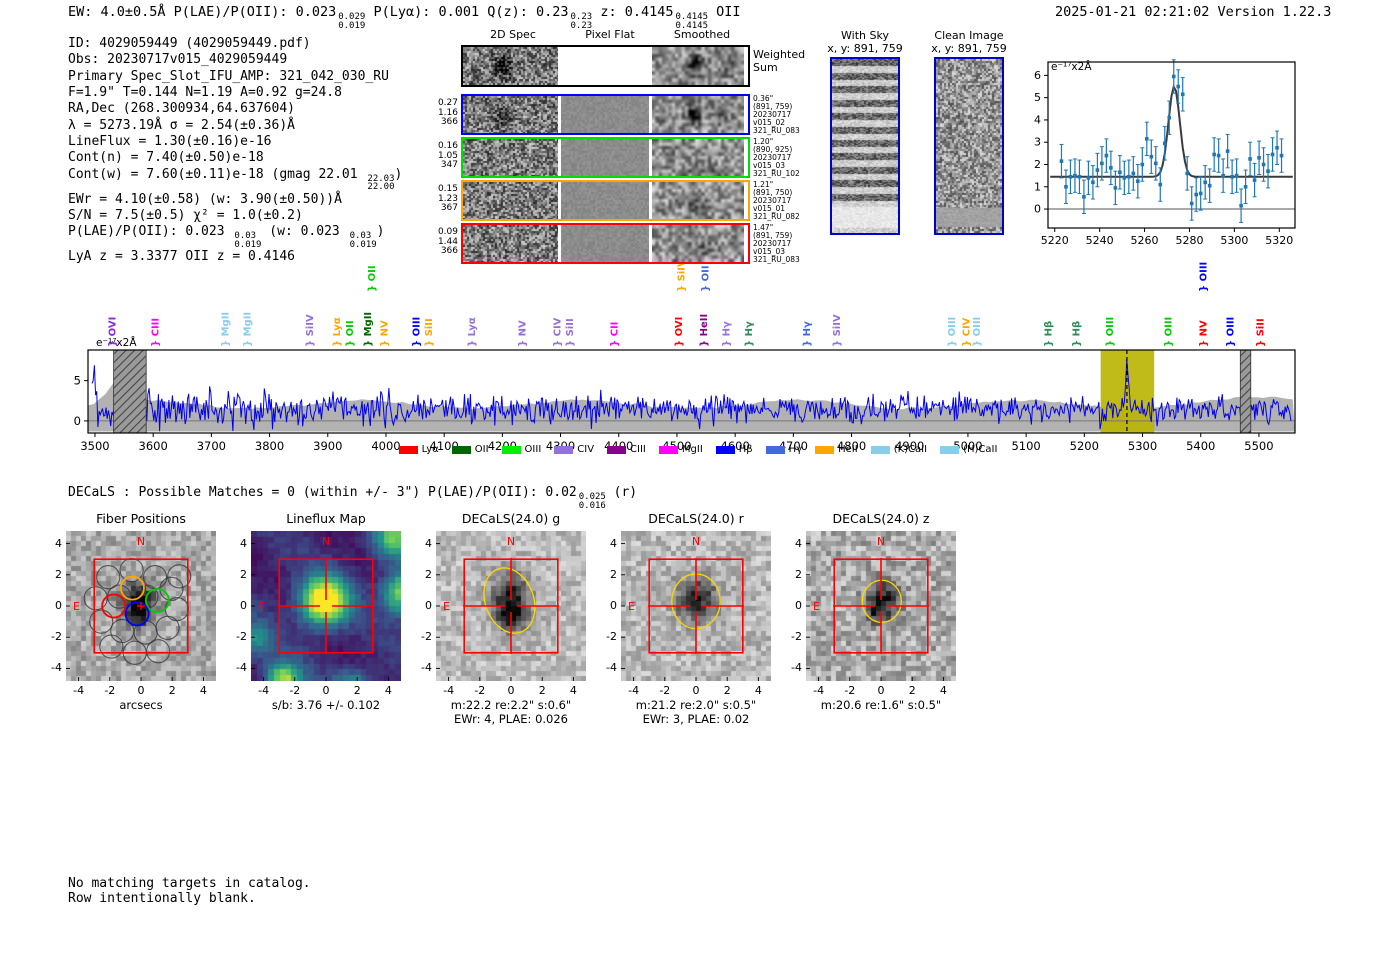 The image size is (1400, 953). I want to click on spec2d-fiber-row, so click(605, 200).